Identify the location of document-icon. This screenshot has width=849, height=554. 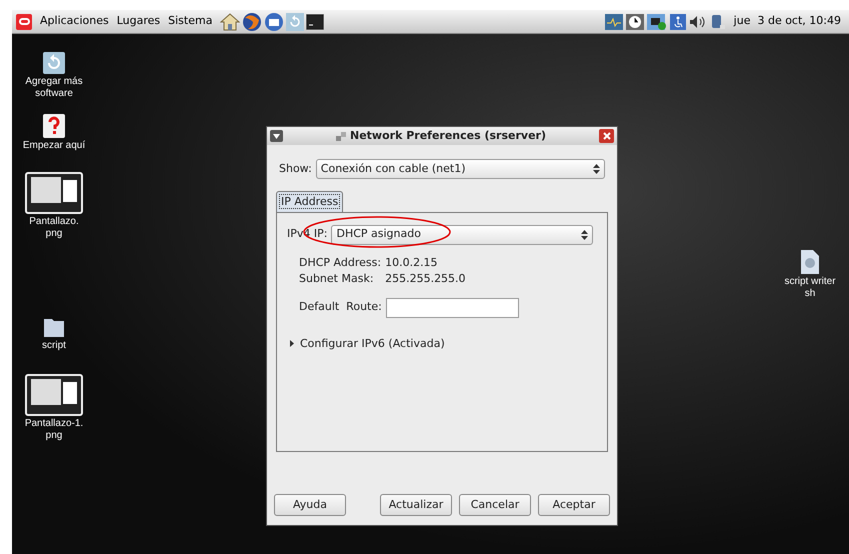
(810, 262).